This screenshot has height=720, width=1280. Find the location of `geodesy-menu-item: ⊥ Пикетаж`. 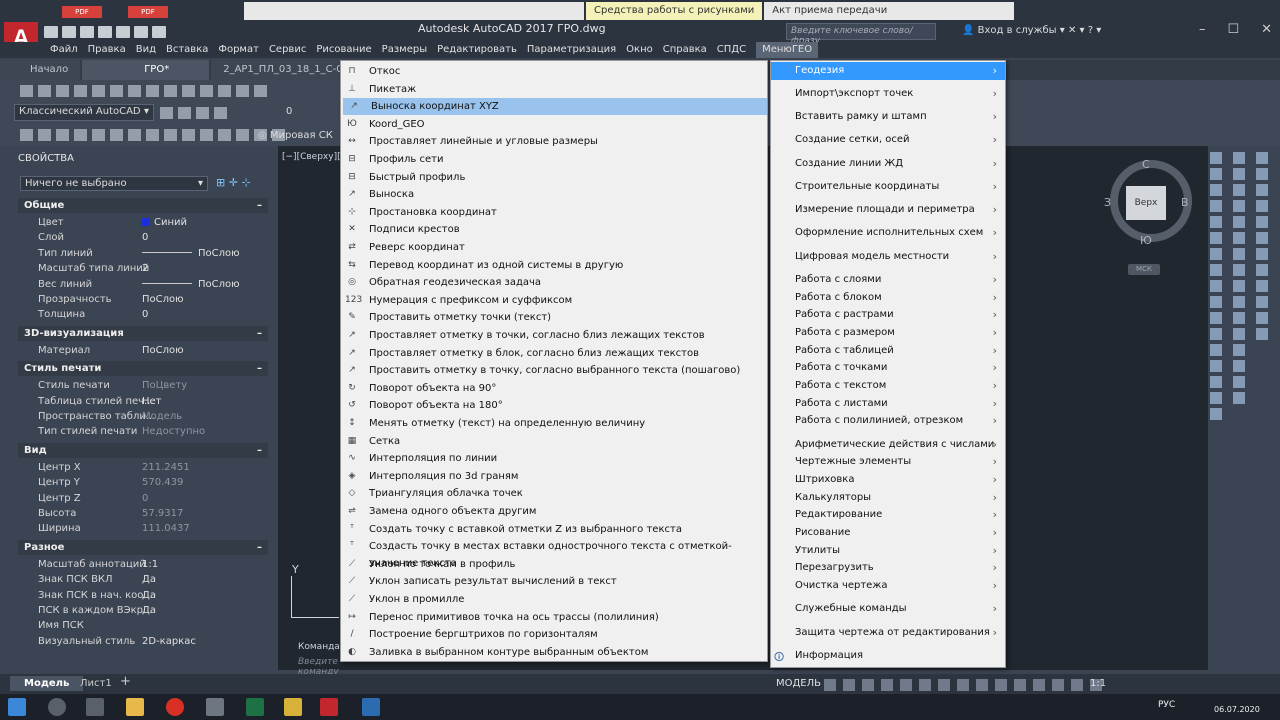

geodesy-menu-item: ⊥ Пикетаж is located at coordinates (554, 89).